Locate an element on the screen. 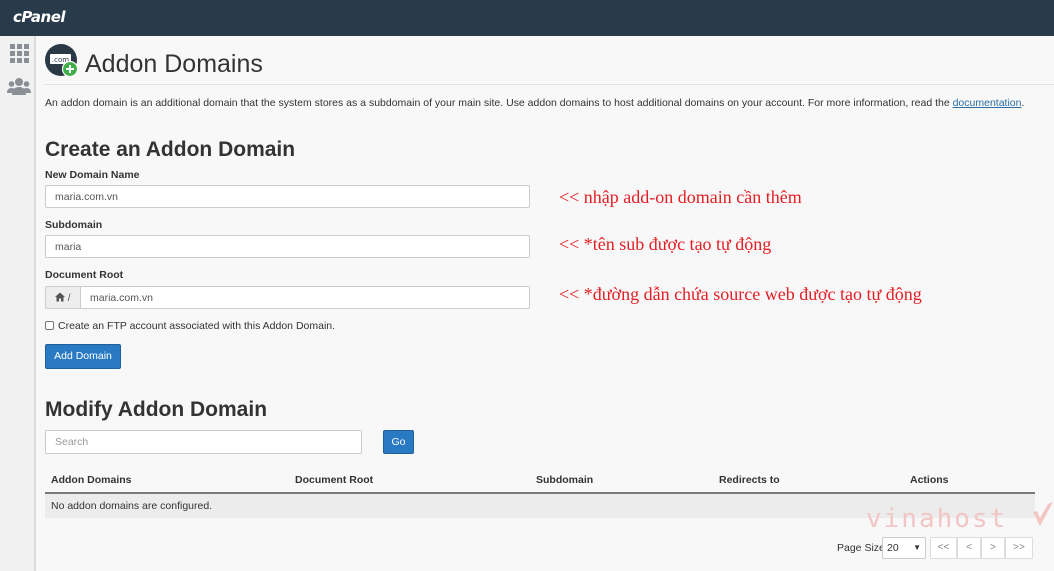  first-page-button: << is located at coordinates (943, 548).